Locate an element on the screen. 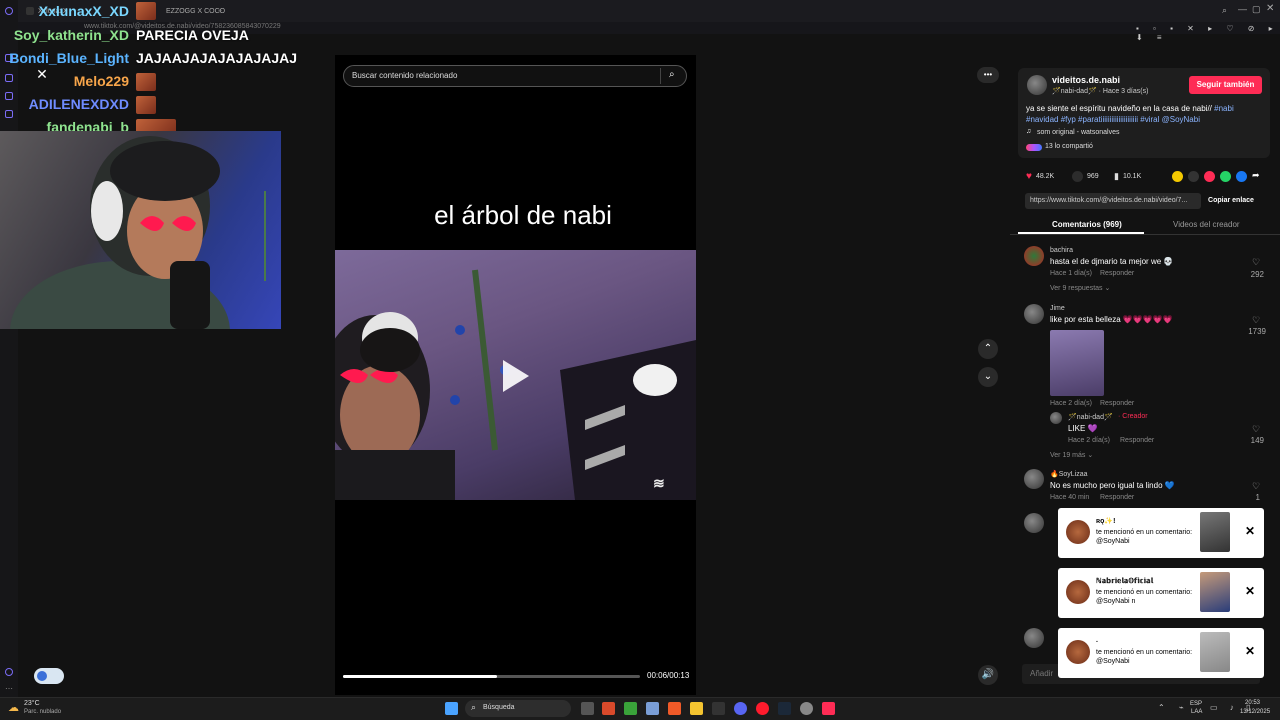 This screenshot has width=1280, height=720. related-search-input: Buscar contenido relacionado ⌕ is located at coordinates (515, 76).